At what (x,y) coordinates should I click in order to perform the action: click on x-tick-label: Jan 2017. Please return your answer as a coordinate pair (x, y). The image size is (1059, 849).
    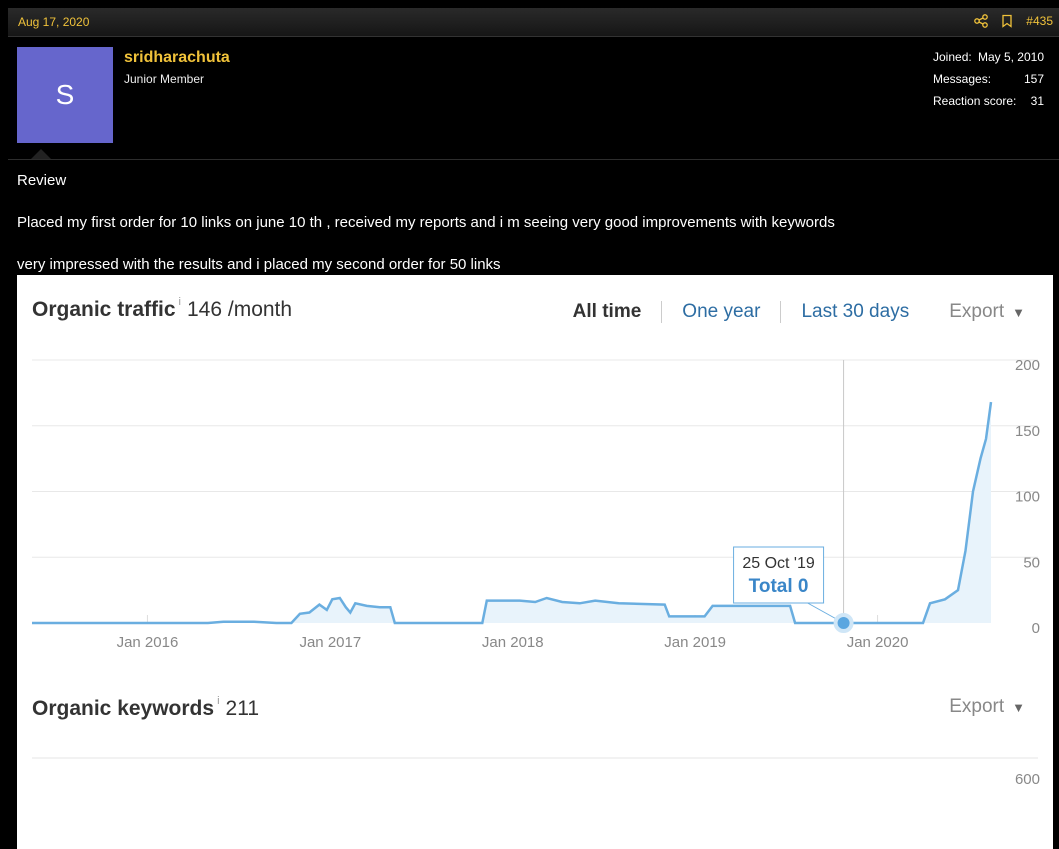
    Looking at the image, I should click on (330, 642).